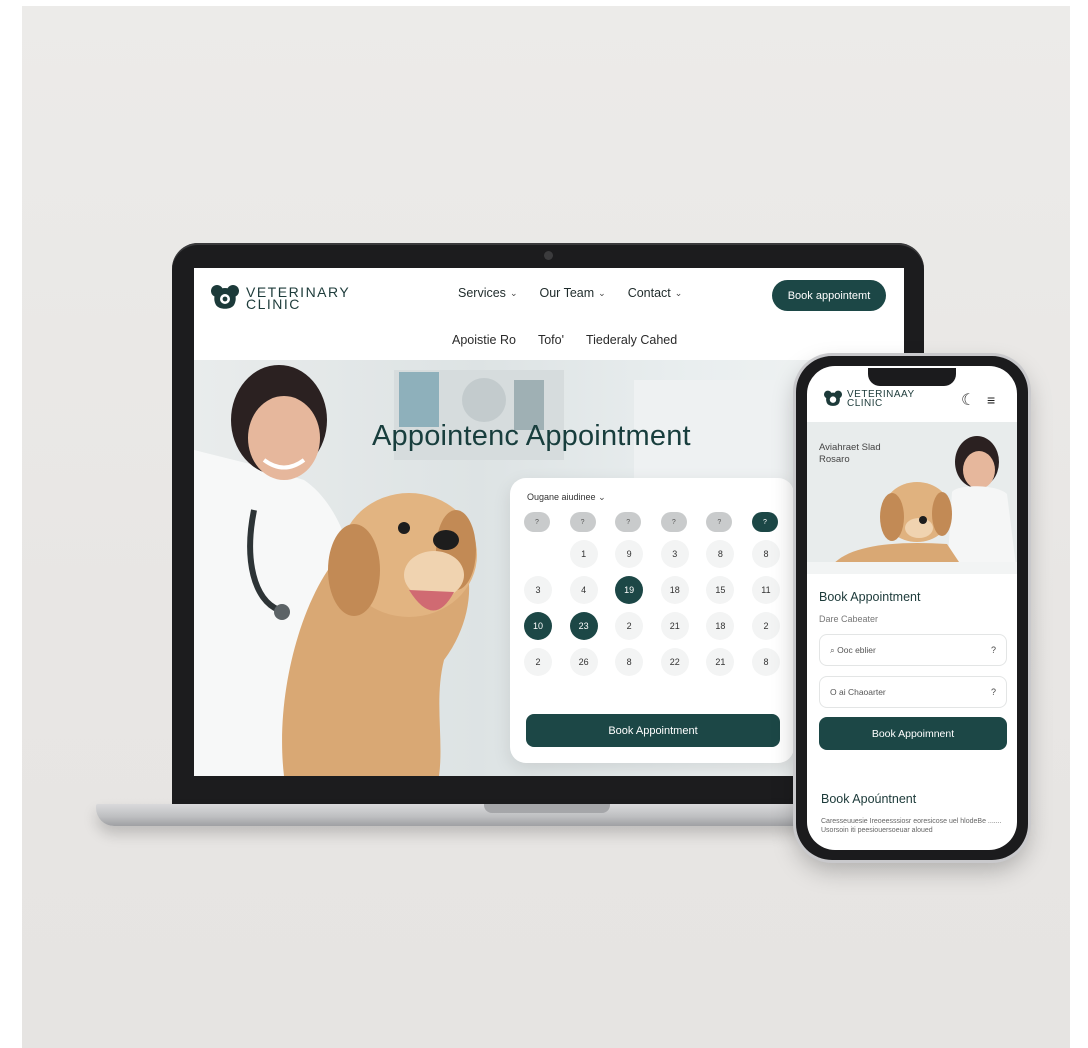  Describe the element at coordinates (865, 403) in the screenshot. I see `phone-logo-line-2: CLINIC` at that location.